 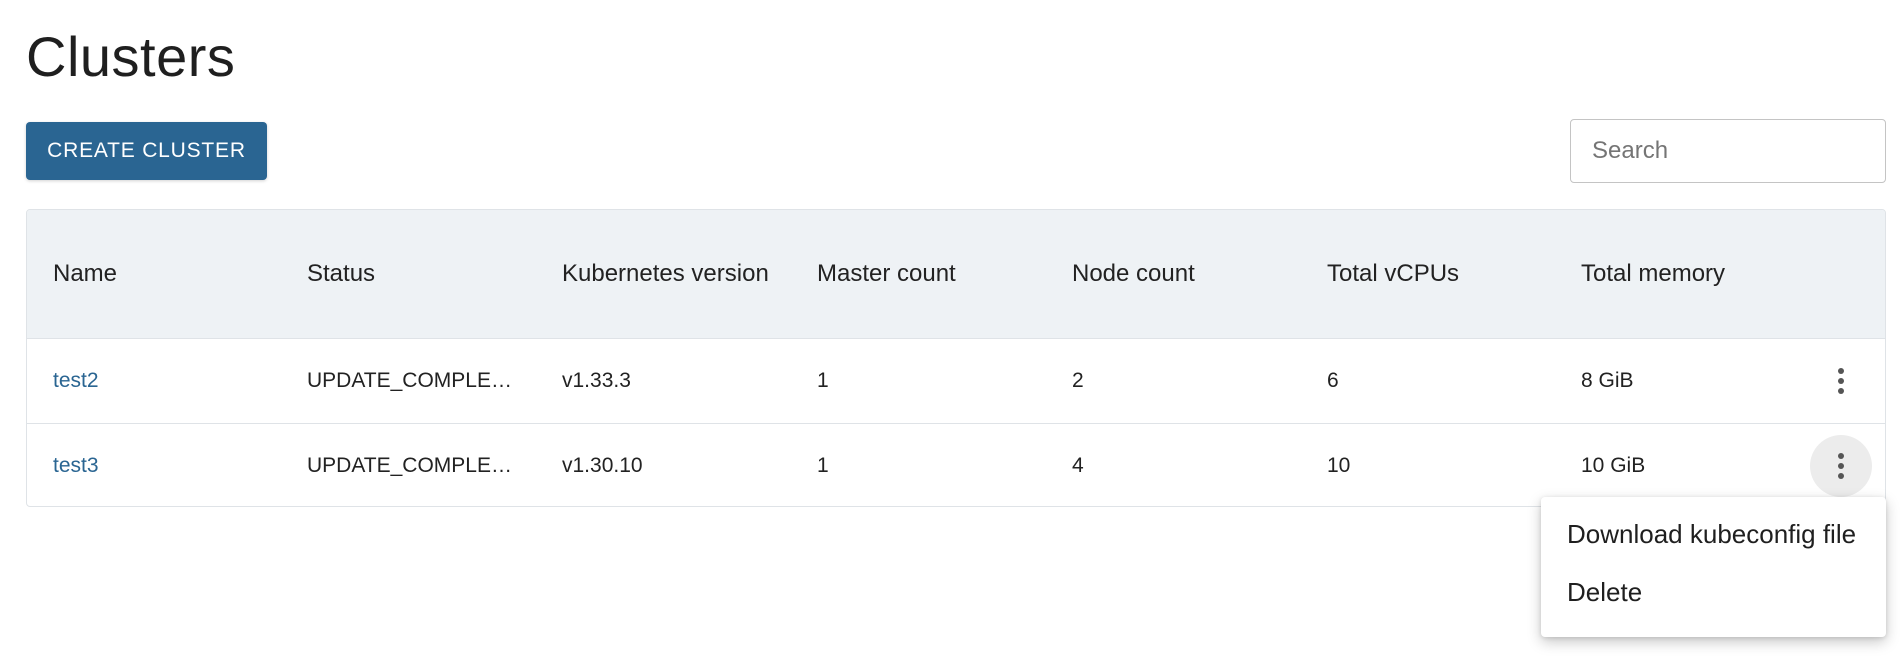 What do you see at coordinates (663, 274) in the screenshot?
I see `column-header-kubernetes-version: Kubernetes version` at bounding box center [663, 274].